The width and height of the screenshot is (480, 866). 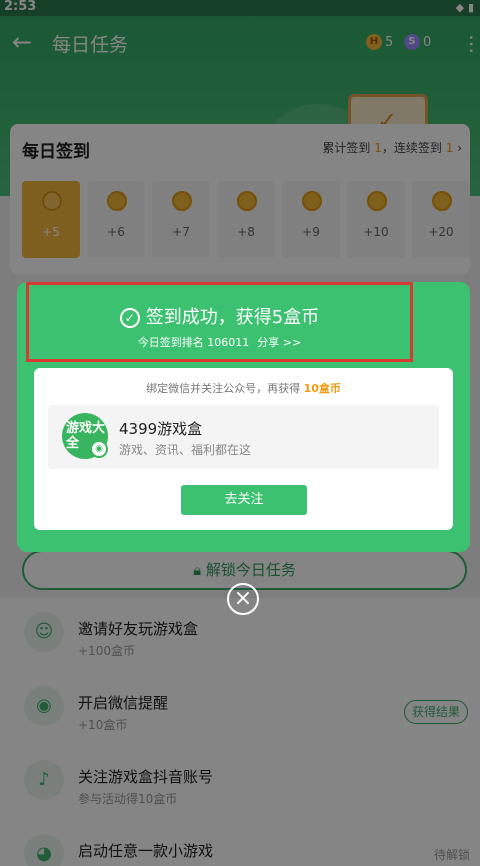 I want to click on account-name: 4399游戏盒, so click(x=161, y=429).